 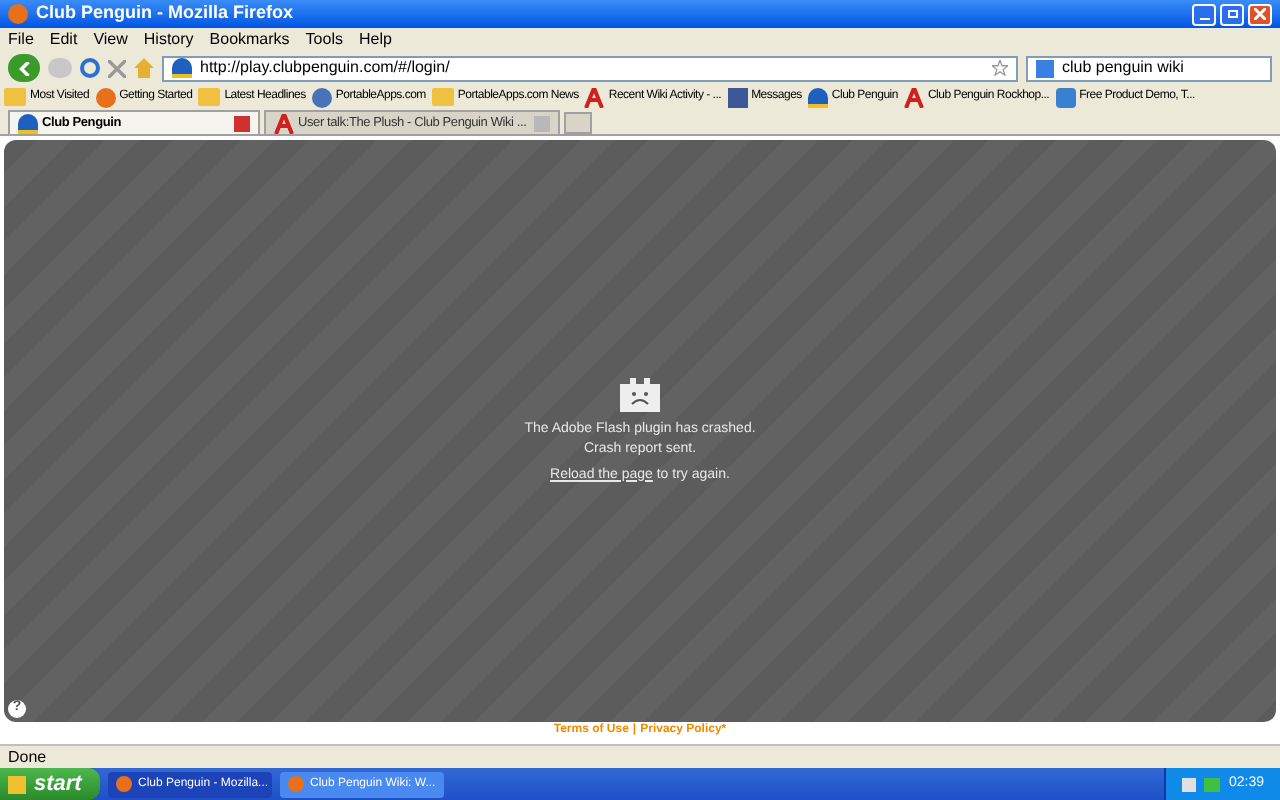 I want to click on restore-button, so click(x=1232, y=14).